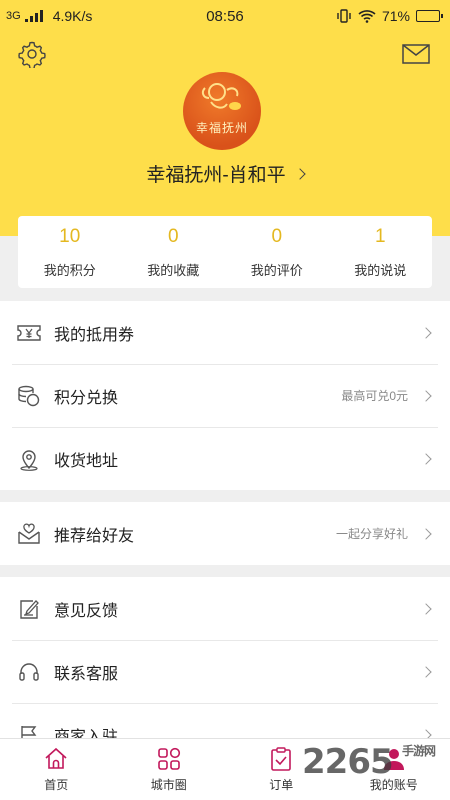 This screenshot has height=800, width=450. What do you see at coordinates (429, 16) in the screenshot?
I see `battery-icon` at bounding box center [429, 16].